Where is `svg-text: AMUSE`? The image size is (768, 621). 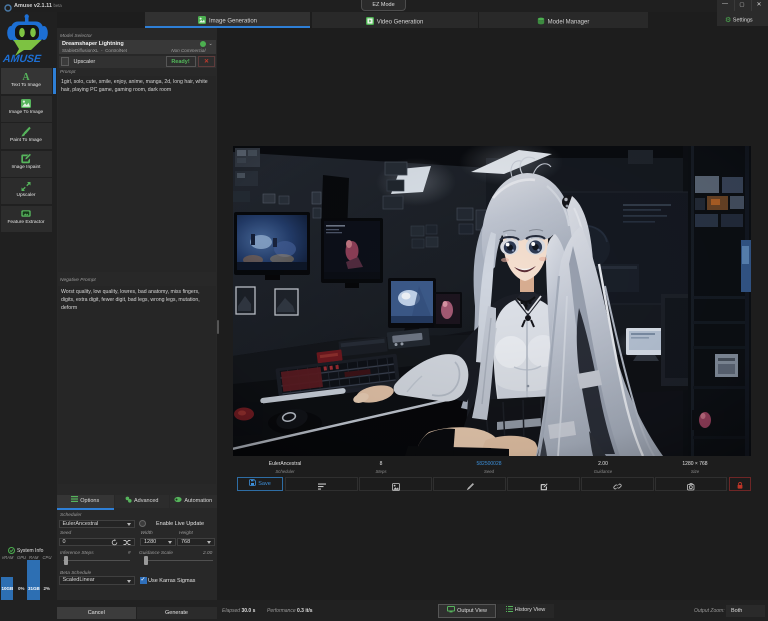 svg-text: AMUSE is located at coordinates (21, 58).